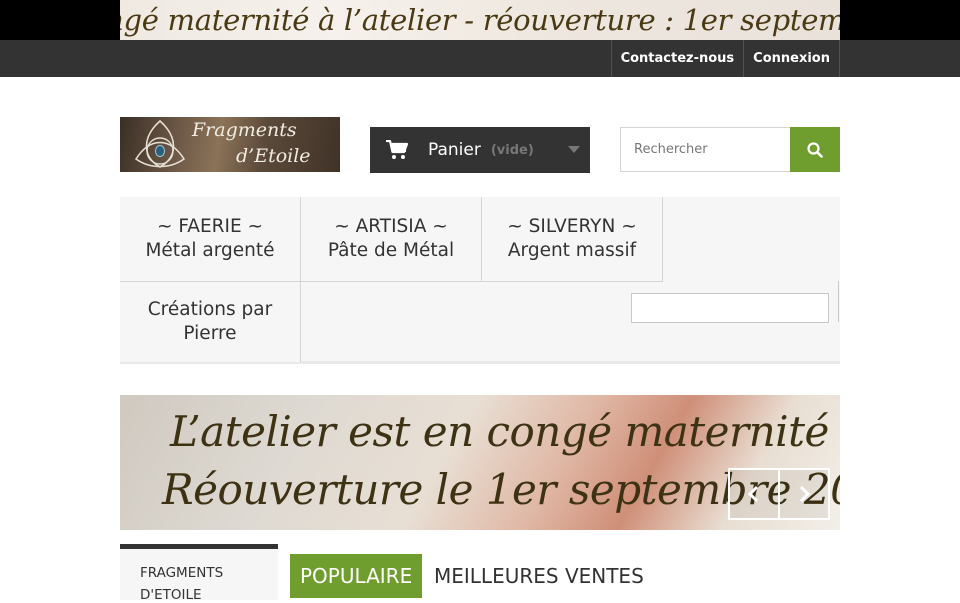 The image size is (960, 603). What do you see at coordinates (210, 322) in the screenshot?
I see `menu-item-creations-pierre: Créations par Pierre` at bounding box center [210, 322].